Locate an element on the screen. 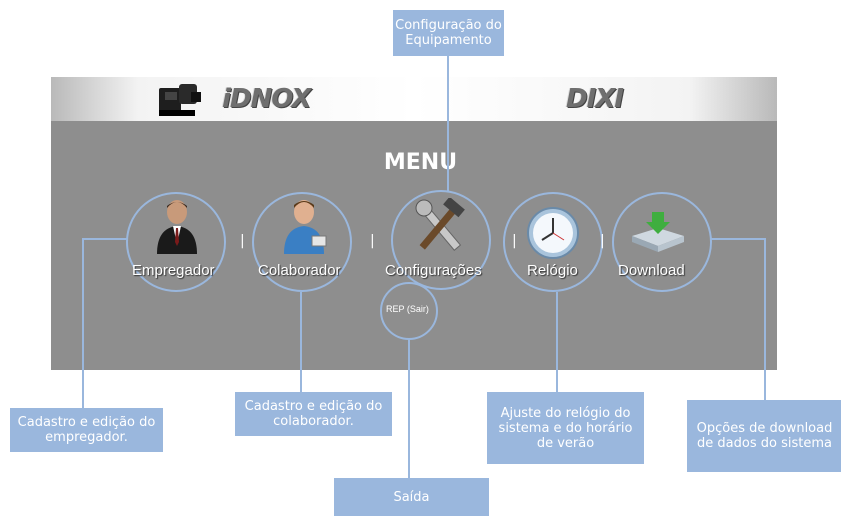  download-icon is located at coordinates (658, 232).